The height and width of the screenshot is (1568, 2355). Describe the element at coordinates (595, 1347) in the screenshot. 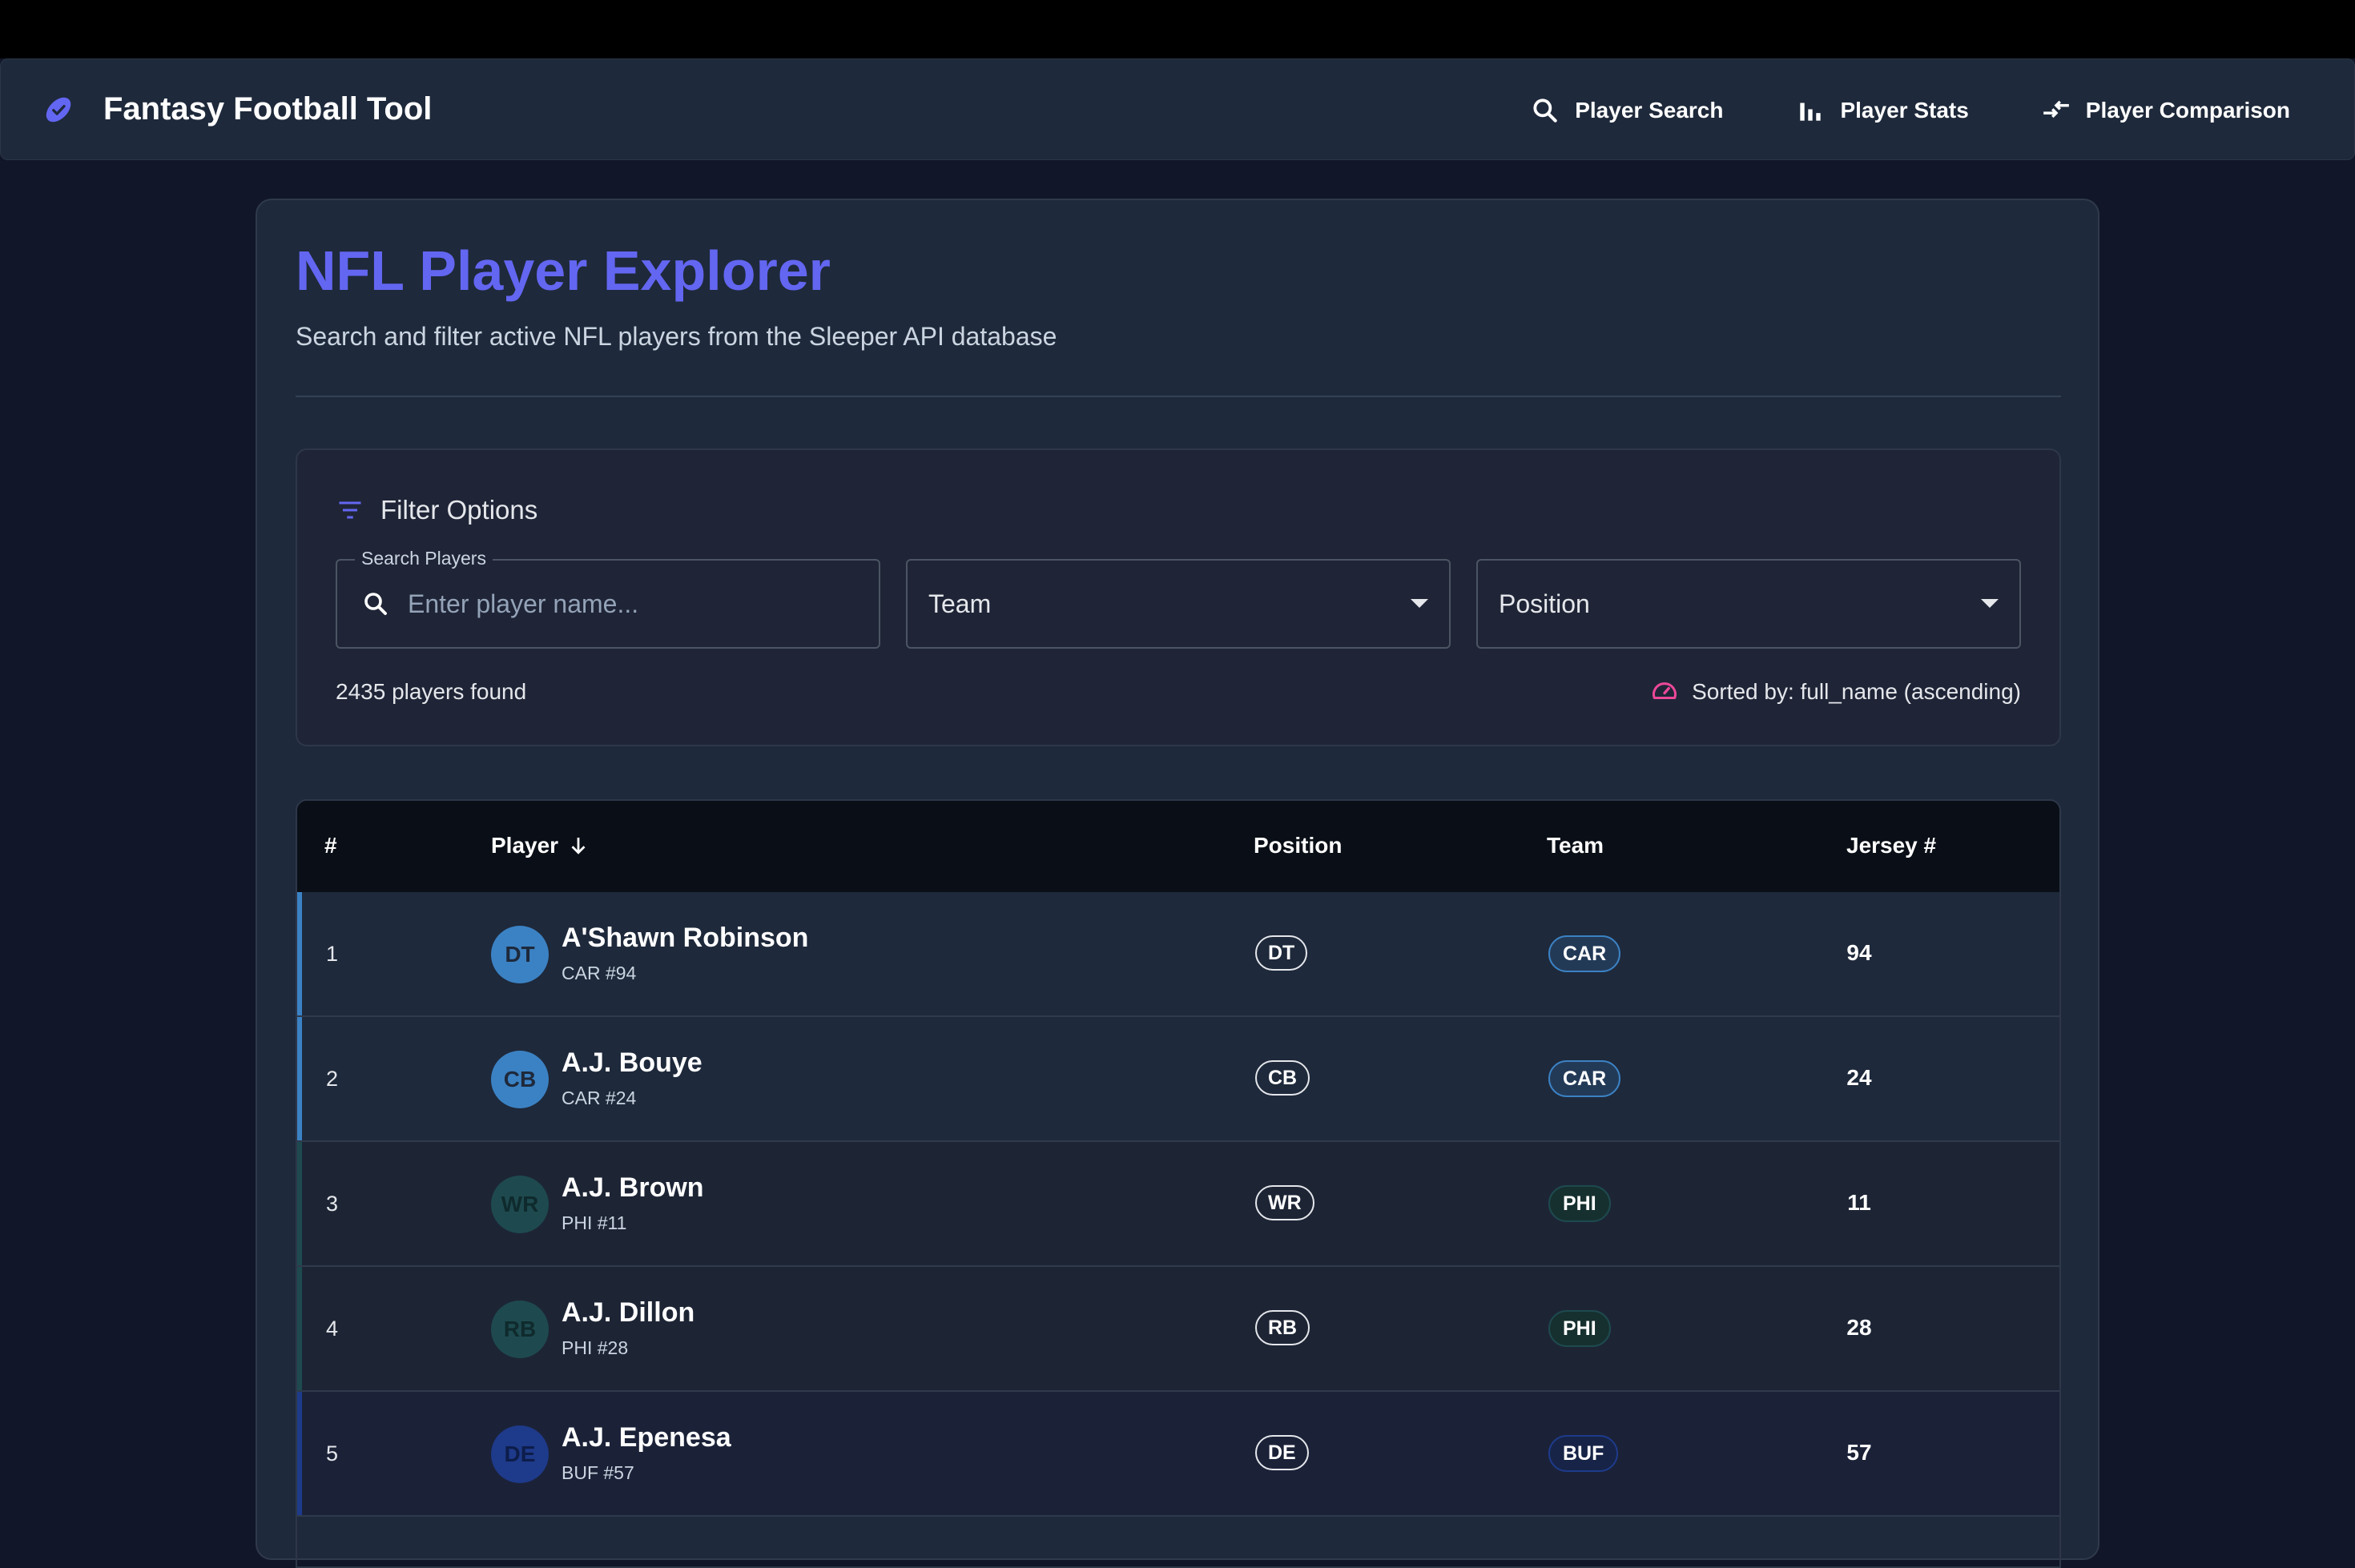

I see `player-team-jersey: PHI #28` at that location.